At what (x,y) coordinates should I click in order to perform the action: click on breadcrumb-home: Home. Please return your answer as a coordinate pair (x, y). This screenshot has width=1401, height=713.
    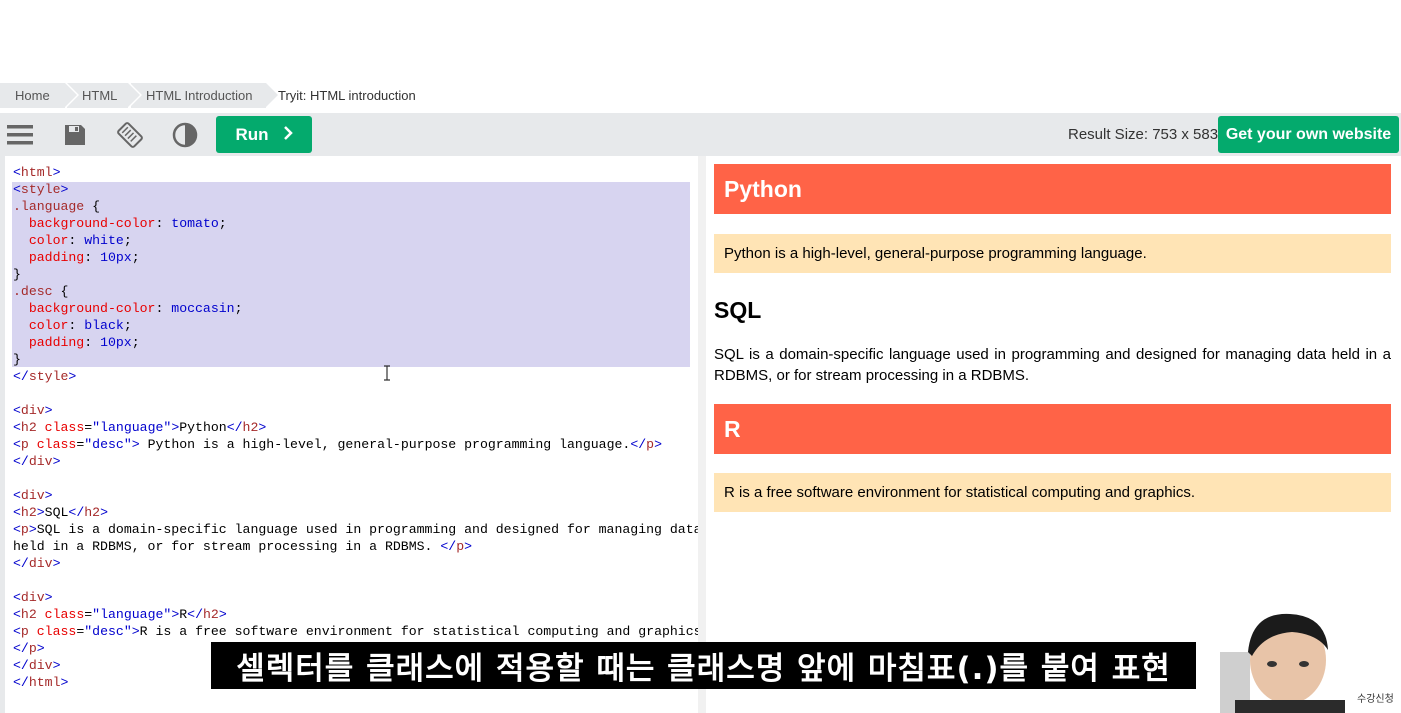
    Looking at the image, I should click on (39, 95).